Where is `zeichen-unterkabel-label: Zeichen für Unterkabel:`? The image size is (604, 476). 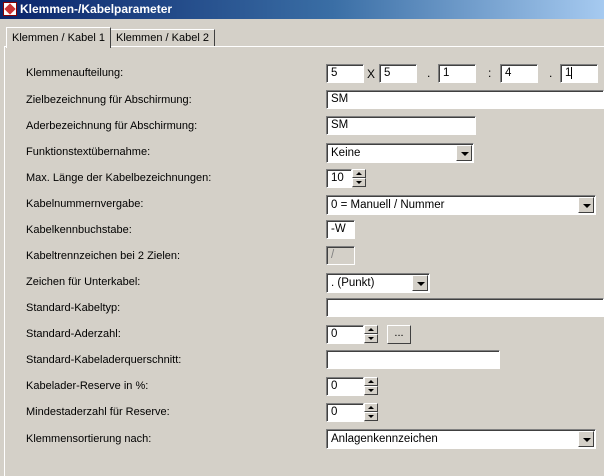
zeichen-unterkabel-label: Zeichen für Unterkabel: is located at coordinates (83, 282).